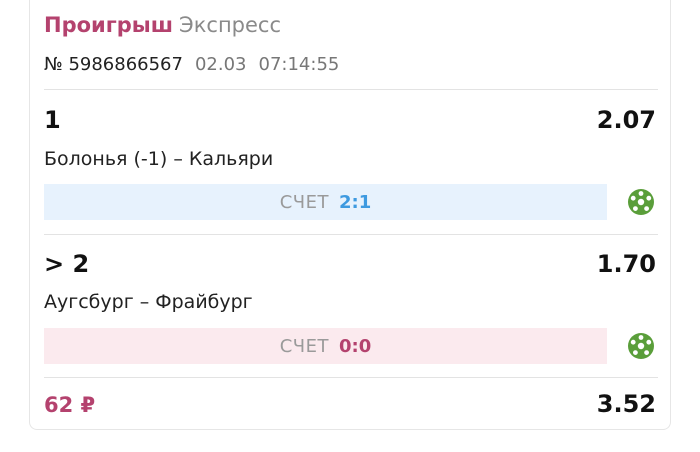 The width and height of the screenshot is (700, 452). What do you see at coordinates (70, 405) in the screenshot?
I see `bet-stake: 62 ₽` at bounding box center [70, 405].